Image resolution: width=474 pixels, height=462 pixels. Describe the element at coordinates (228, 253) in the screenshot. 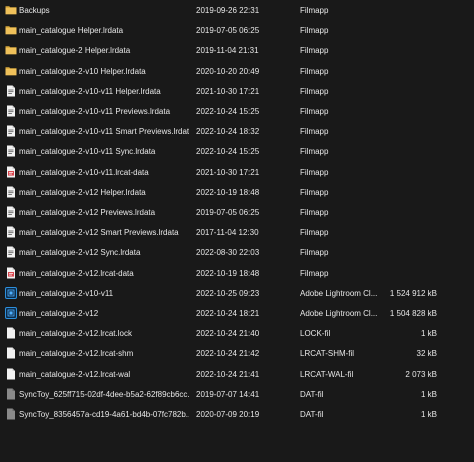

I see `file-date-modified: 2022-08-30 22:03` at that location.